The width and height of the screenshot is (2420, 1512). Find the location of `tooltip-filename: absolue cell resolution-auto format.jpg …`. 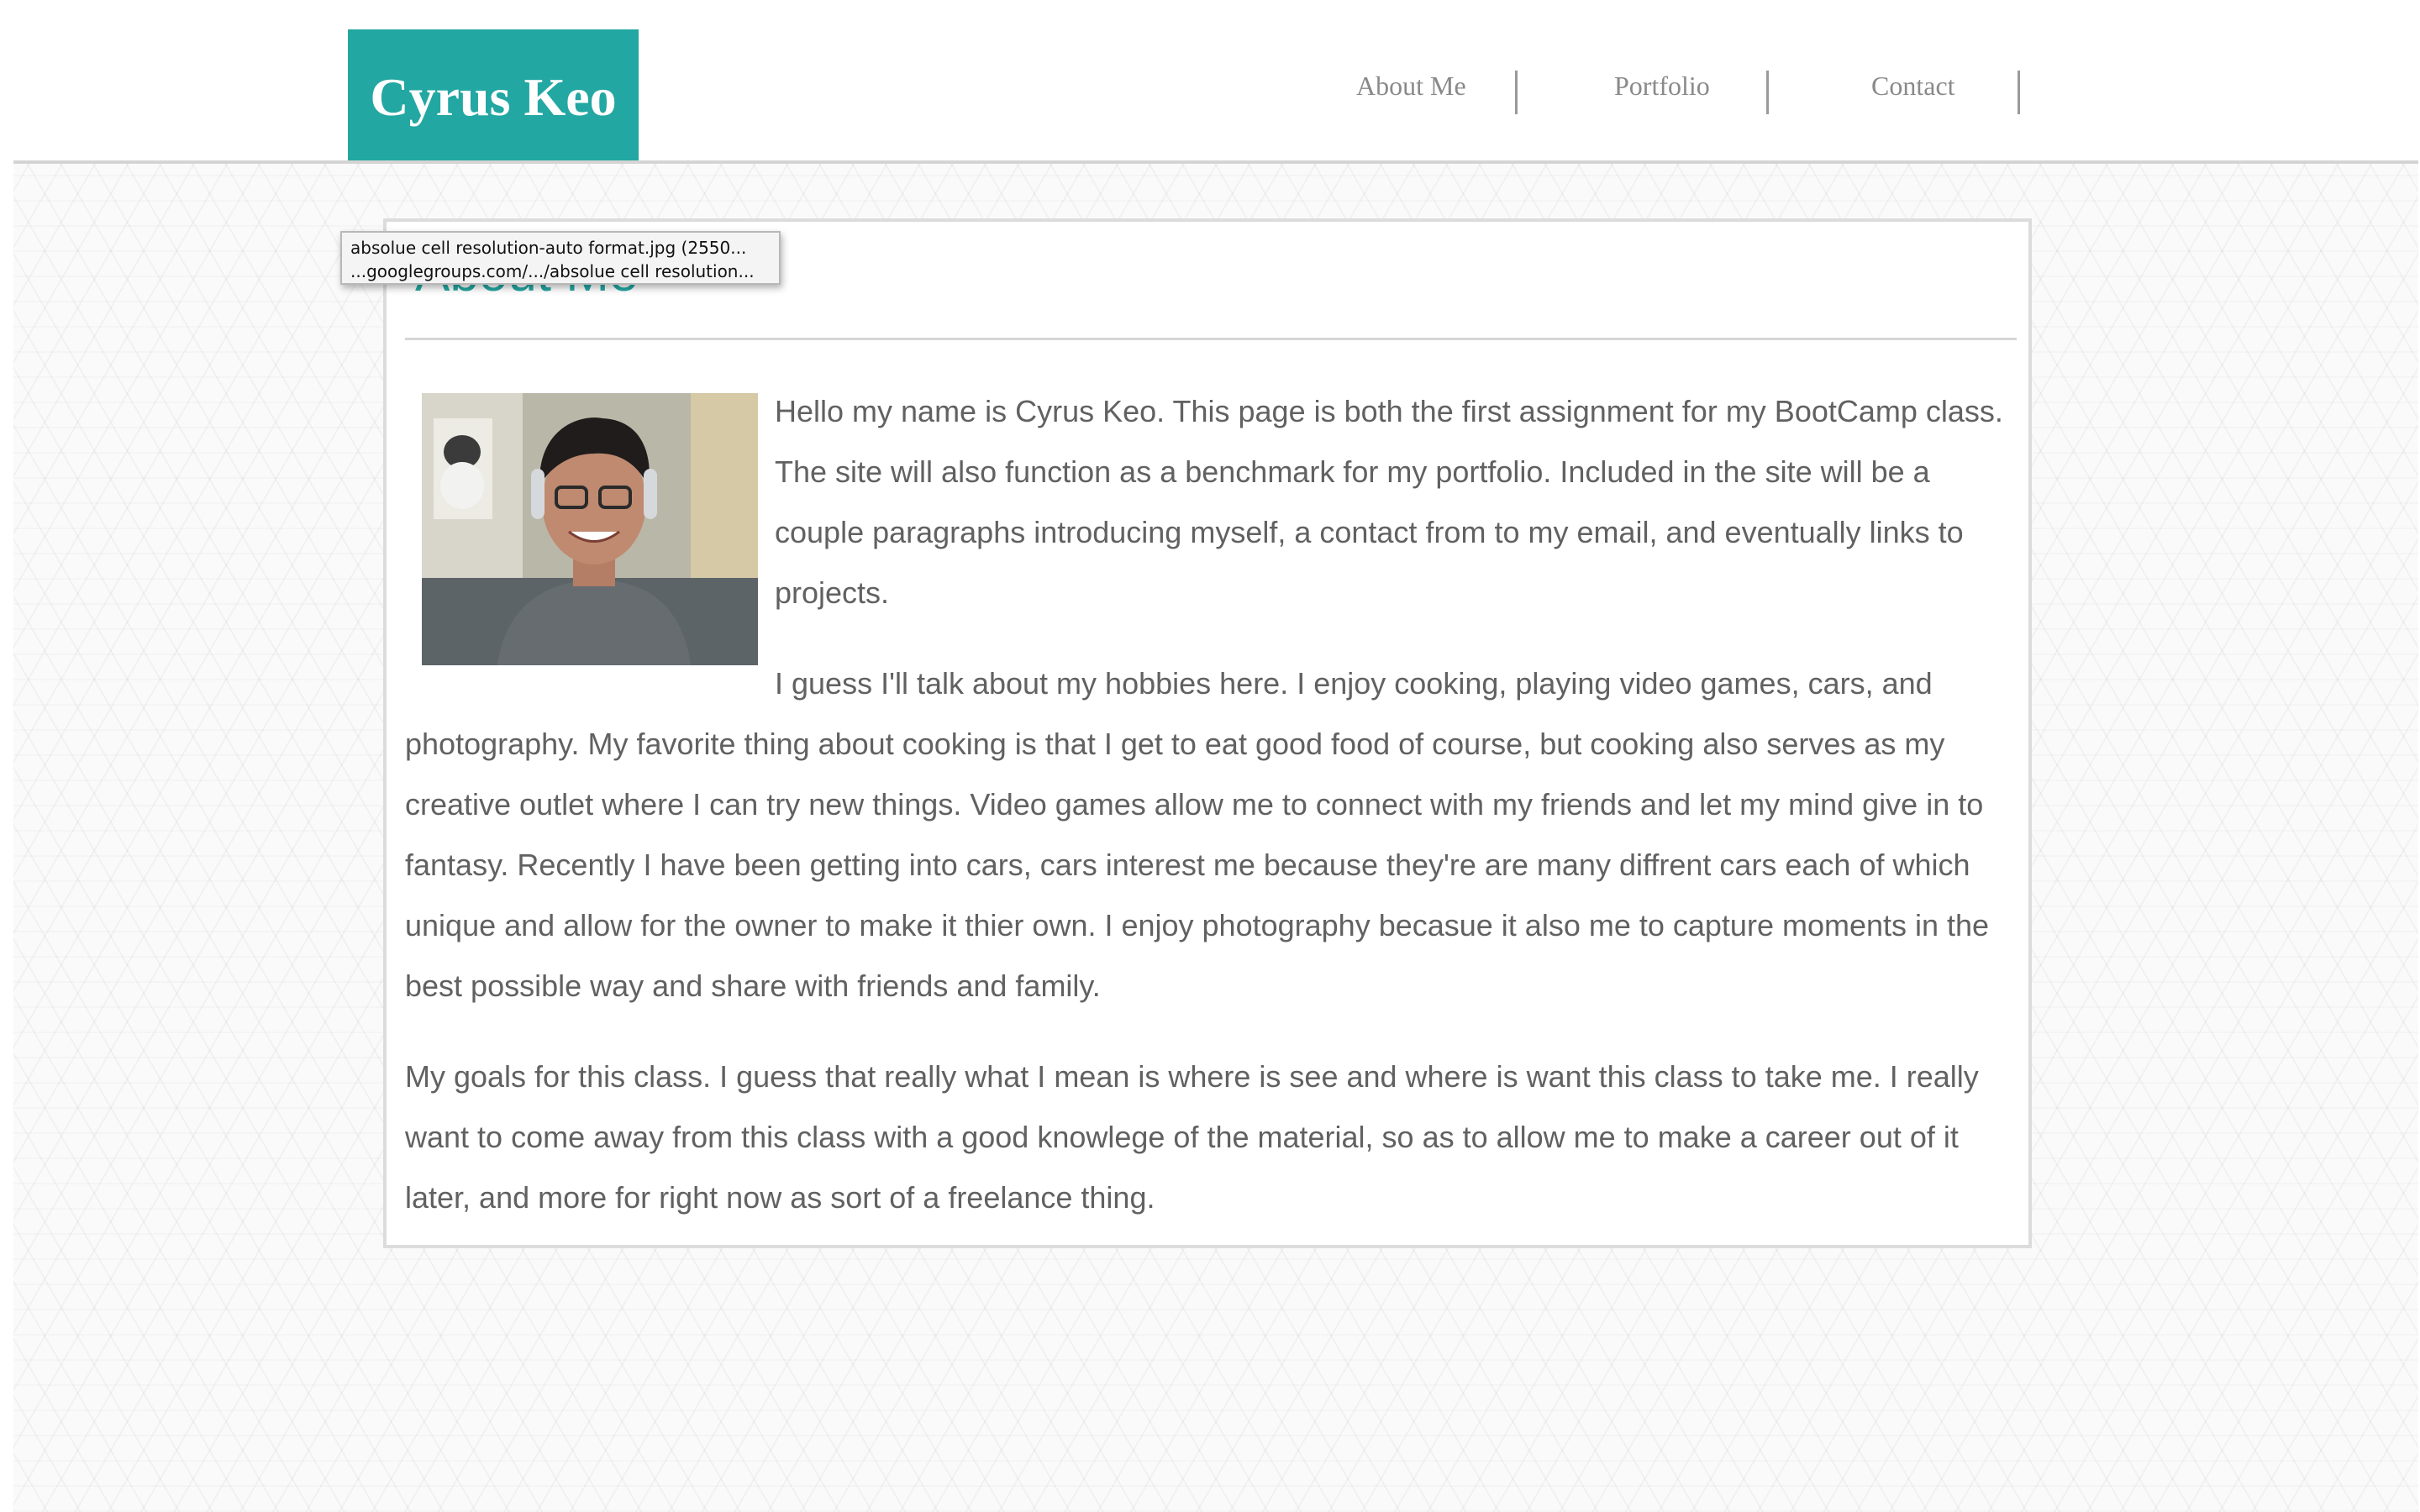

tooltip-filename: absolue cell resolution-auto format.jpg … is located at coordinates (548, 248).